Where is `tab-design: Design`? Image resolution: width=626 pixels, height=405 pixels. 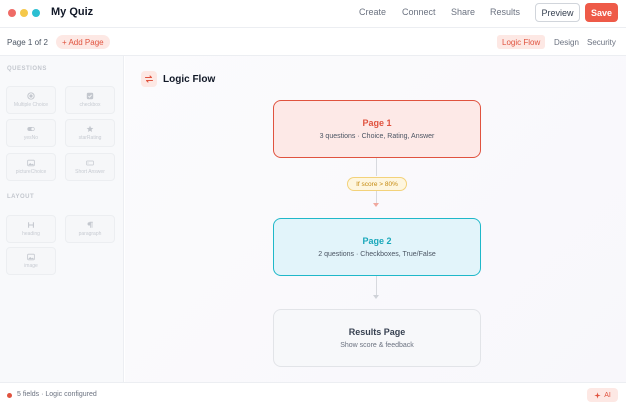
tab-design: Design is located at coordinates (566, 42).